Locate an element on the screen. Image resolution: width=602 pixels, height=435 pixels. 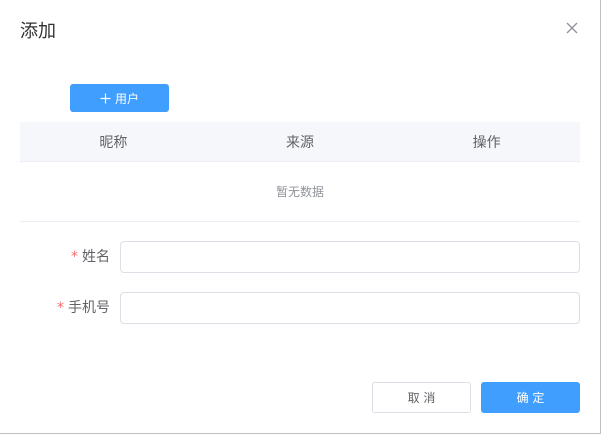
phone-form-item: * 手机号 is located at coordinates (300, 308).